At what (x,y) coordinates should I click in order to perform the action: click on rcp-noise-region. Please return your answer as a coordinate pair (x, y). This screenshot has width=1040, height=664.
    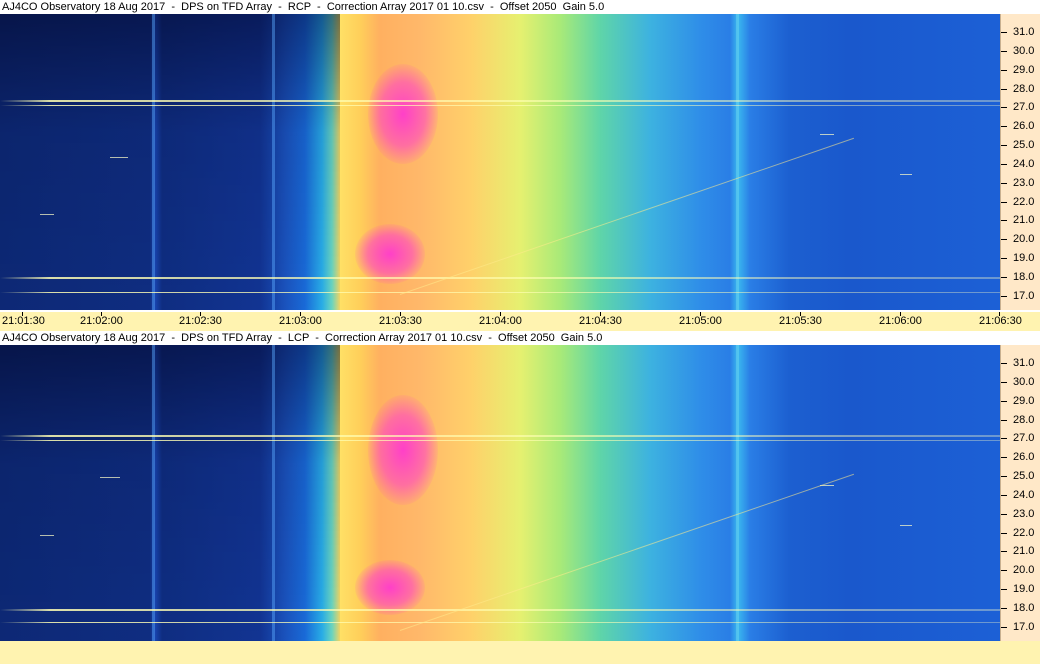
    Looking at the image, I should click on (170, 162).